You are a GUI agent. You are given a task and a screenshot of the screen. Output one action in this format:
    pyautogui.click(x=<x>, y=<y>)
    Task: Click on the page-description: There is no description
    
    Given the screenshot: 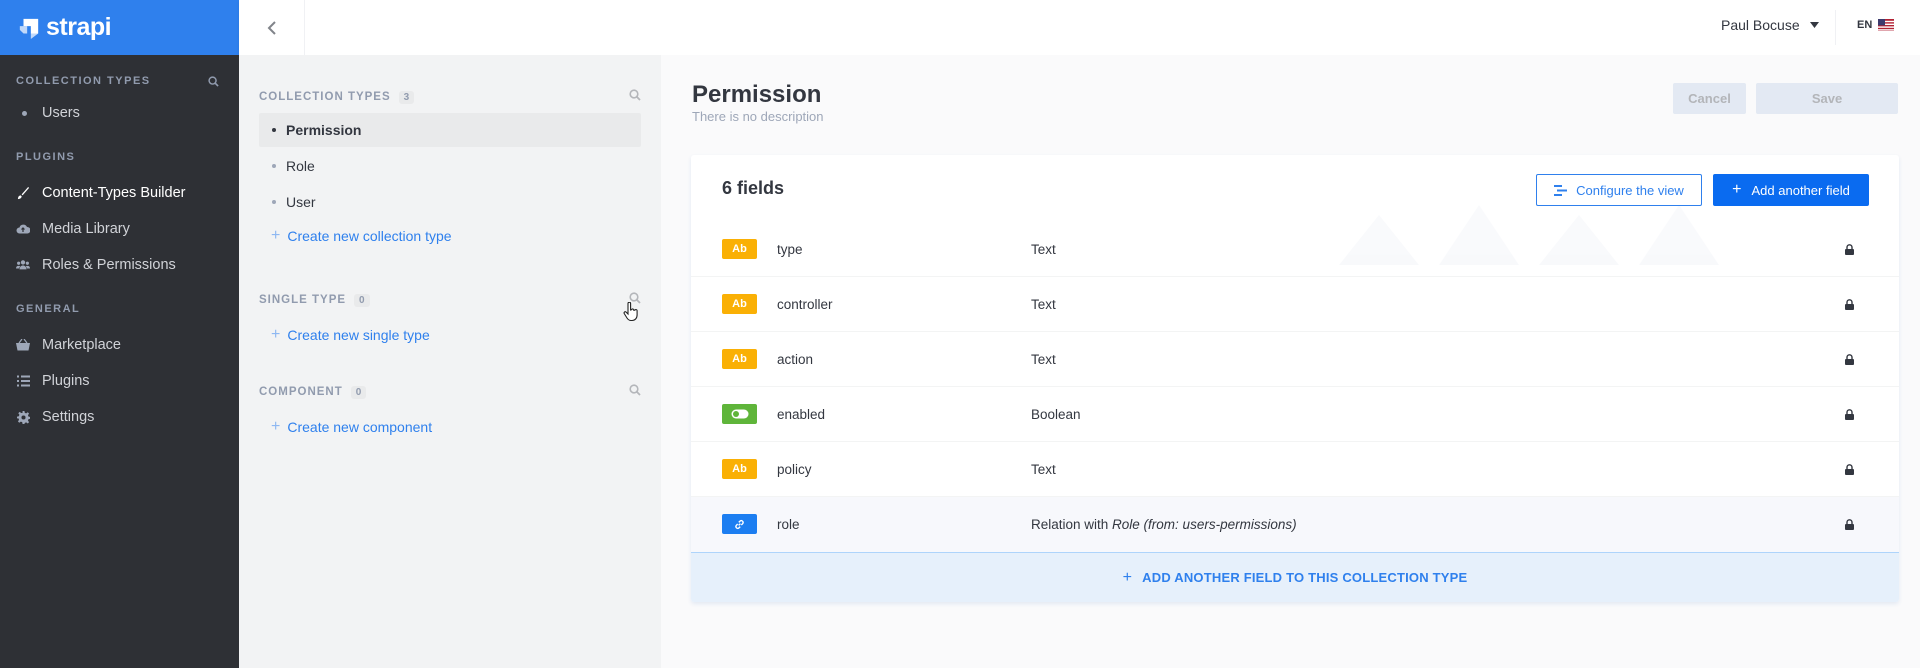 What is the action you would take?
    pyautogui.click(x=758, y=116)
    